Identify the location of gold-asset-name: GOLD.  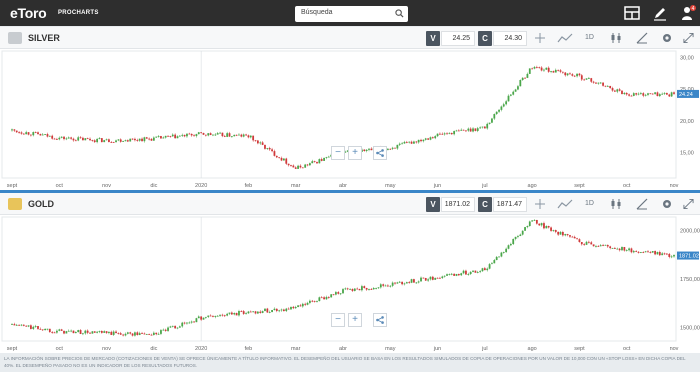
(41, 204).